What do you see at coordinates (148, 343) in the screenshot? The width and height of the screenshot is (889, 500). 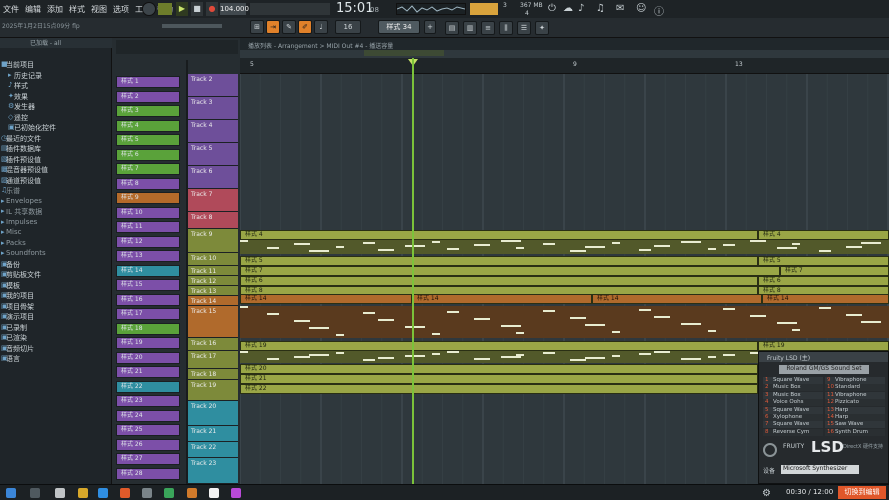 I see `pattern-item: 样式 19` at bounding box center [148, 343].